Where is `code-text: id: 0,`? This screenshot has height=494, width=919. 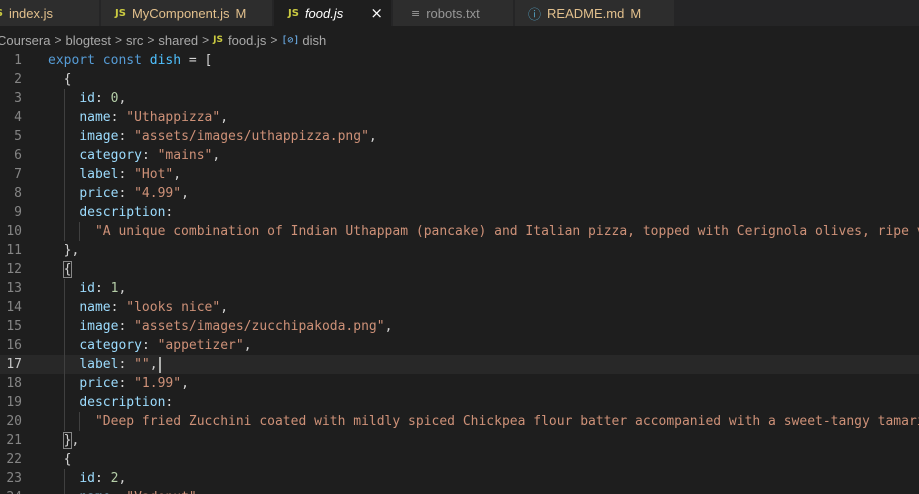
code-text: id: 0, is located at coordinates (87, 98).